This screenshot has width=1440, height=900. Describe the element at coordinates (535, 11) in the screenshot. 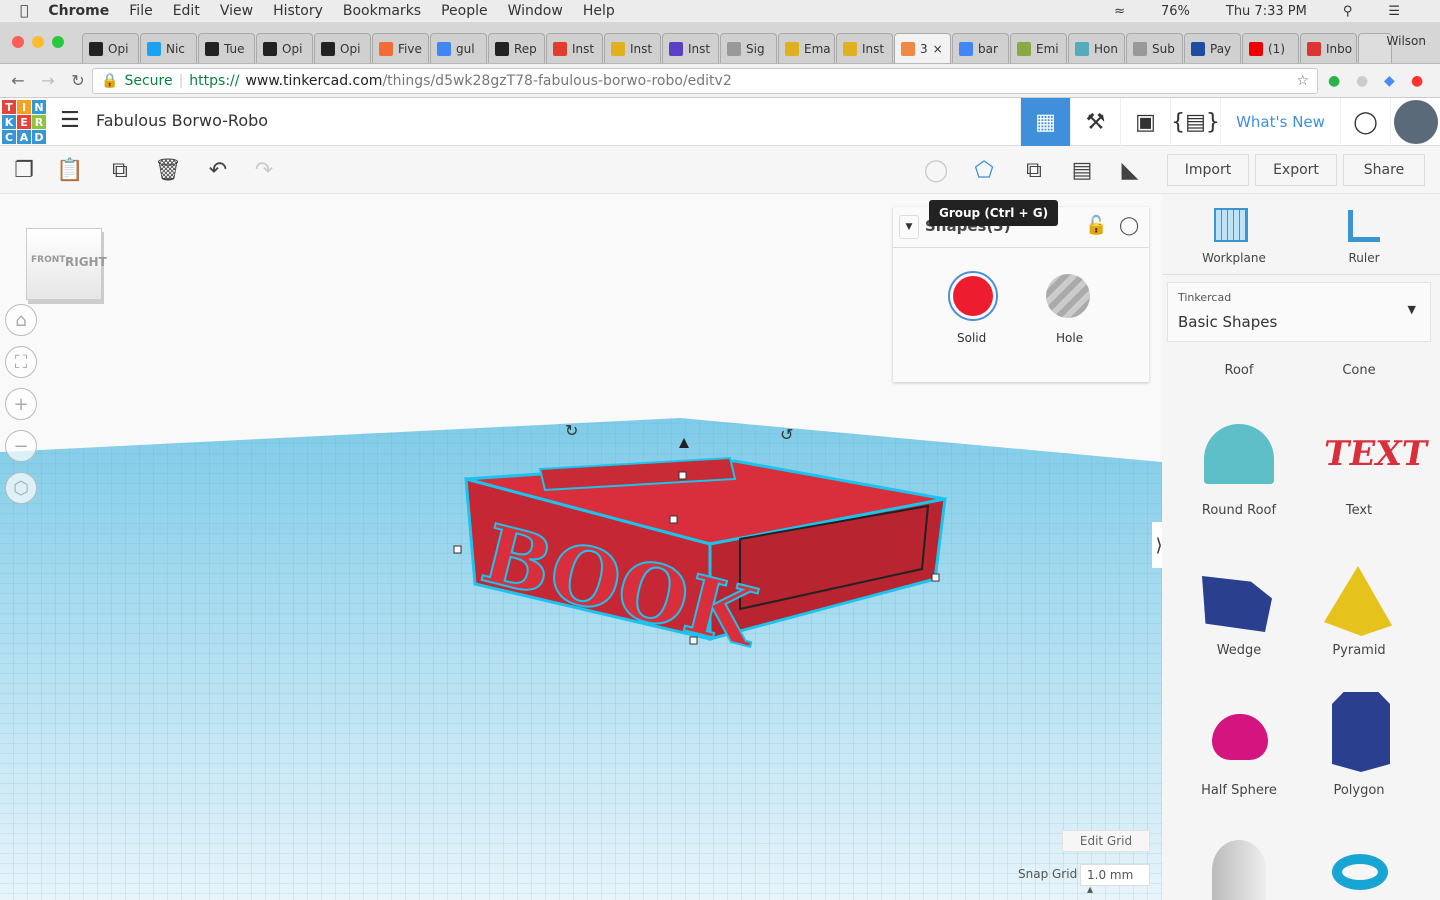

I see `menu-window: Window` at that location.